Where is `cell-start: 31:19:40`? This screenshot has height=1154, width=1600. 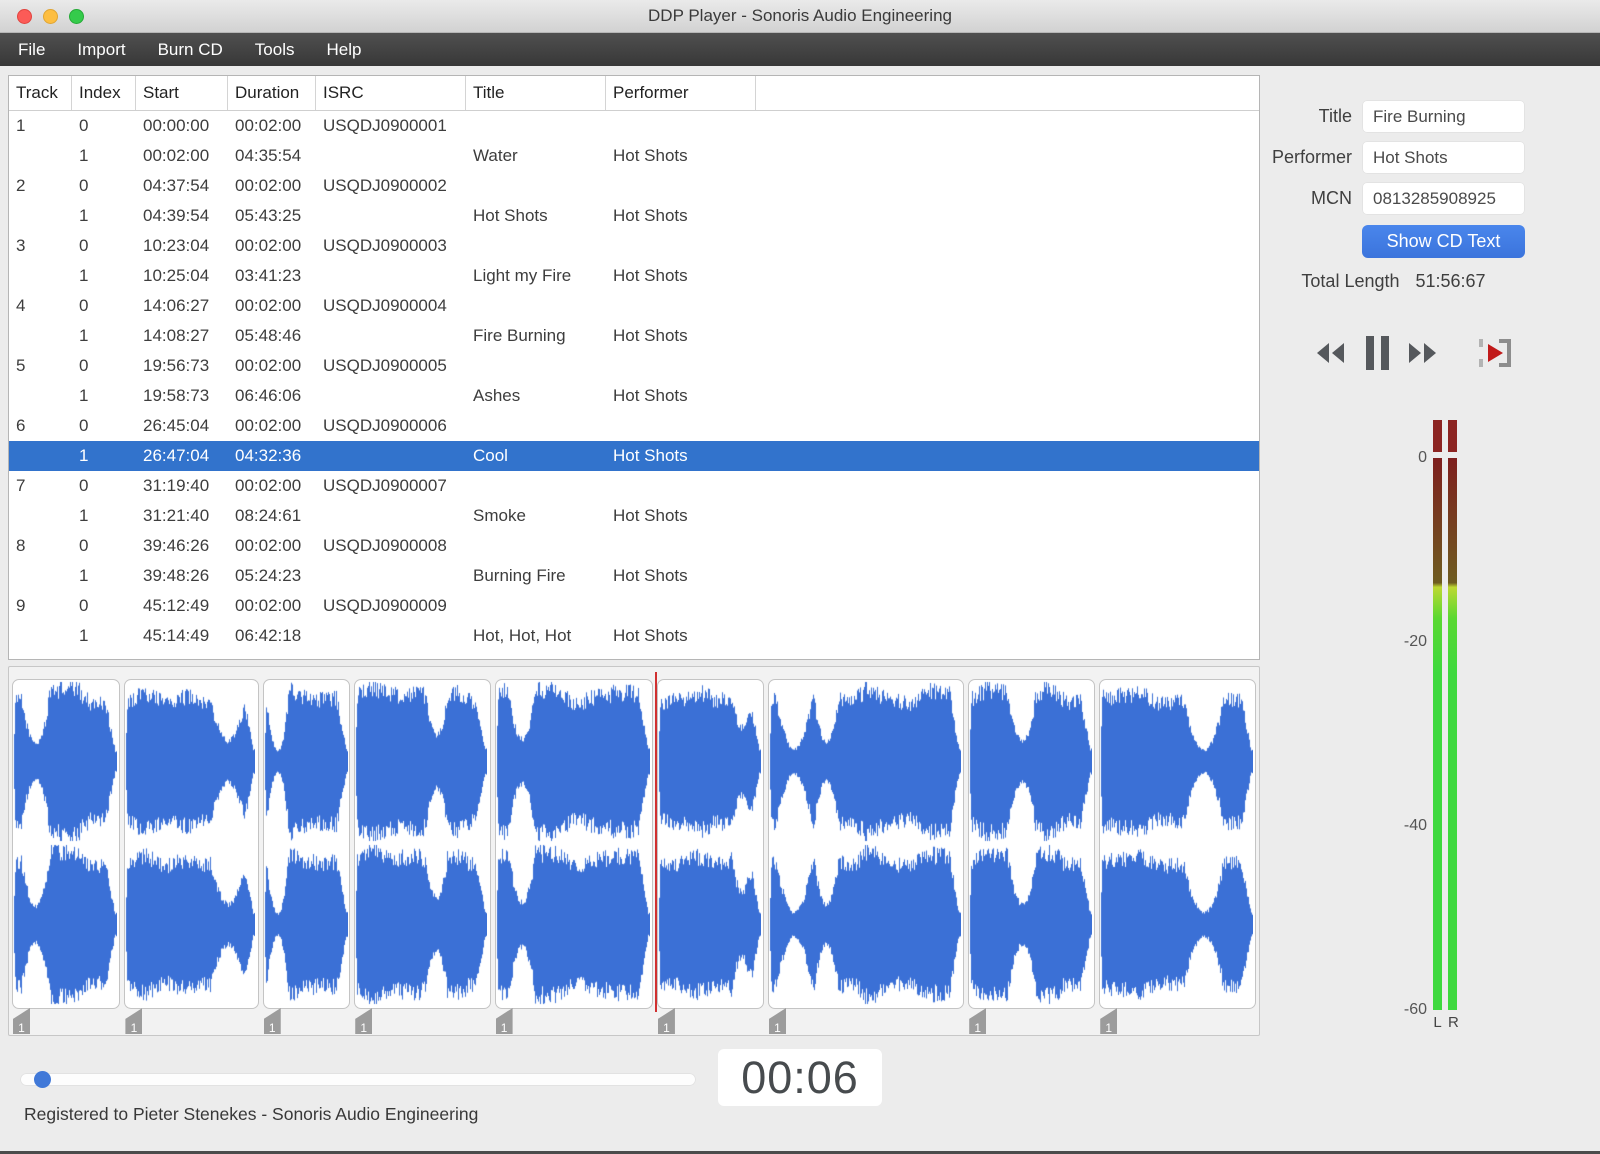 cell-start: 31:19:40 is located at coordinates (176, 485).